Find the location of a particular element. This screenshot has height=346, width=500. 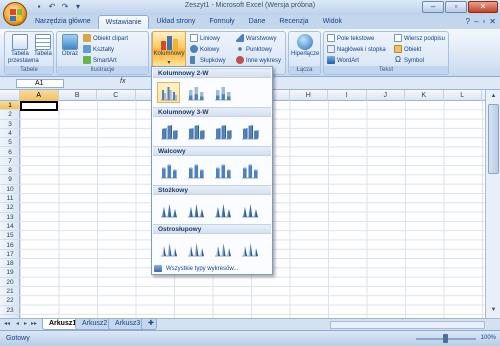

hyperlink-button: Hiperłącze is located at coordinates (305, 46).